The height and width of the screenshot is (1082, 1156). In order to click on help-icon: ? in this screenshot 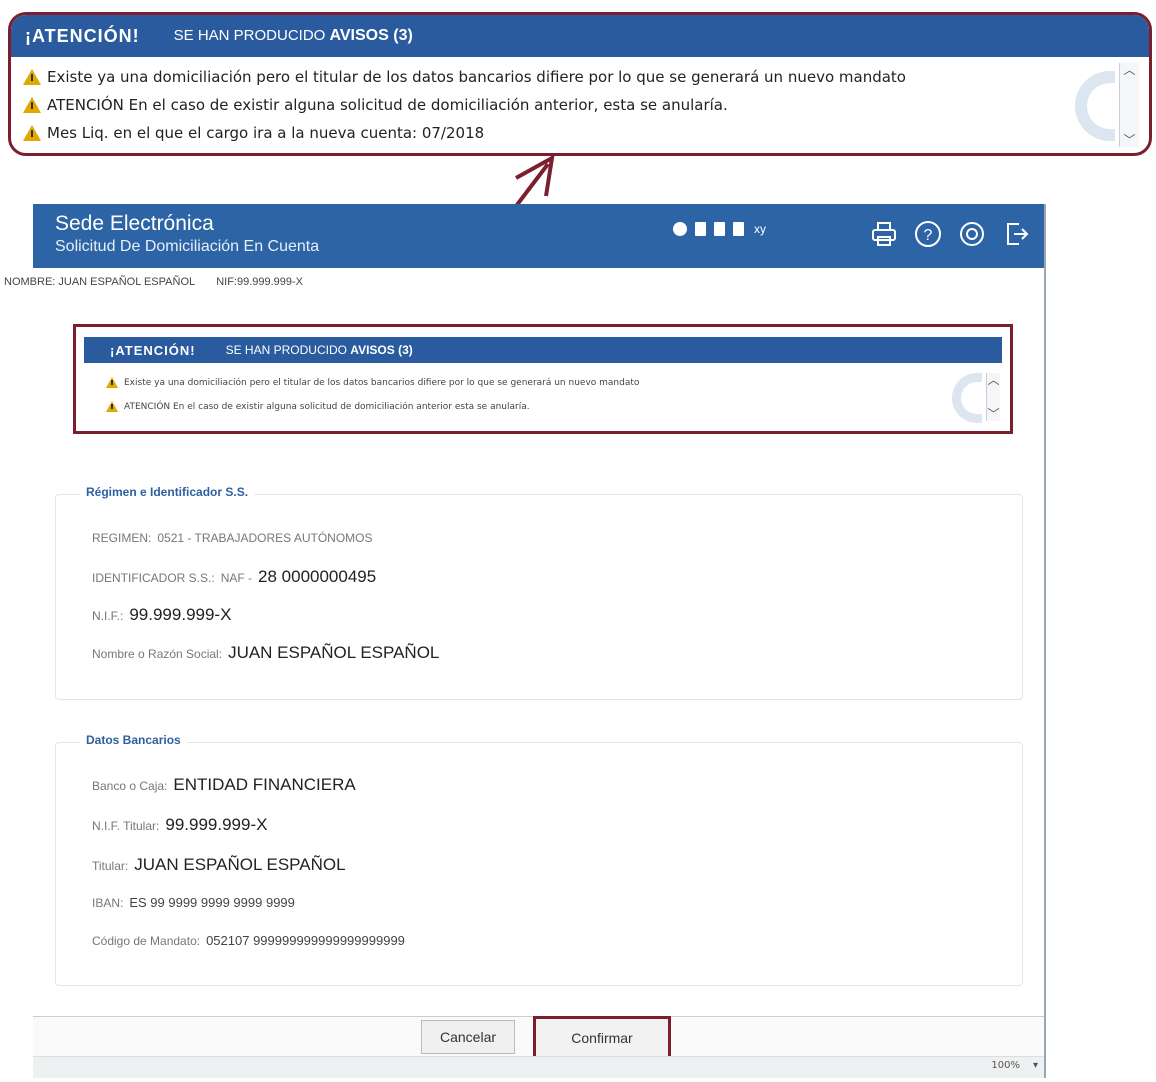, I will do `click(928, 234)`.